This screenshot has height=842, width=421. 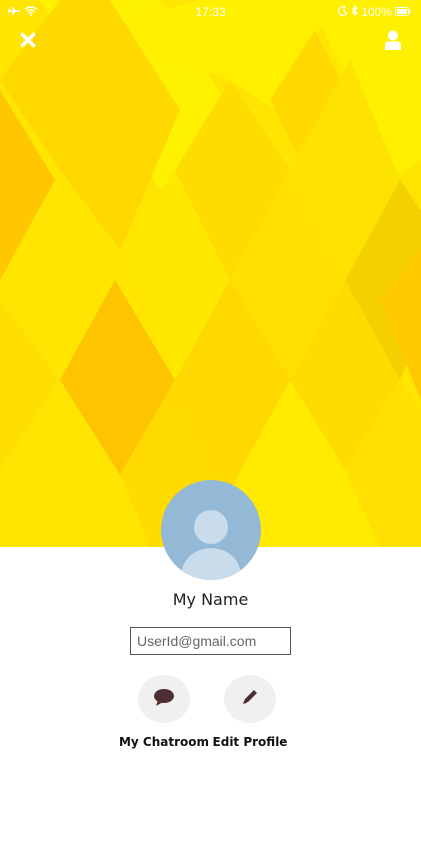 What do you see at coordinates (210, 641) in the screenshot?
I see `email-field` at bounding box center [210, 641].